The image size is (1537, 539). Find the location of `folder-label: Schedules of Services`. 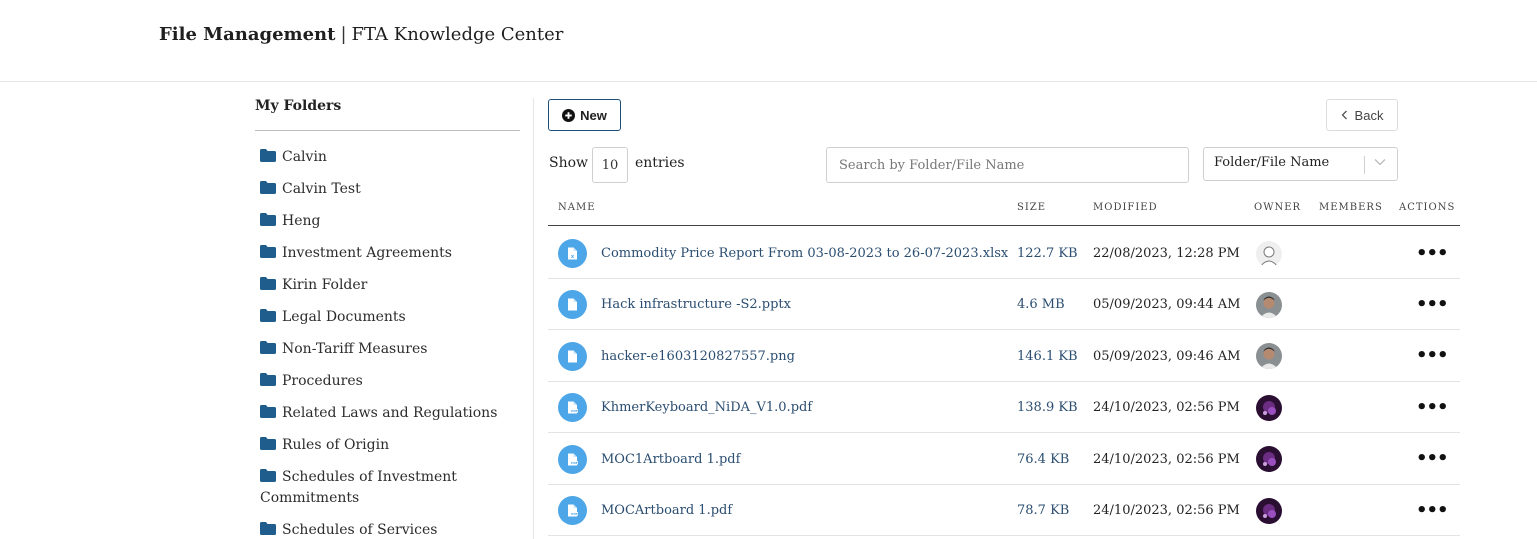

folder-label: Schedules of Services is located at coordinates (360, 530).